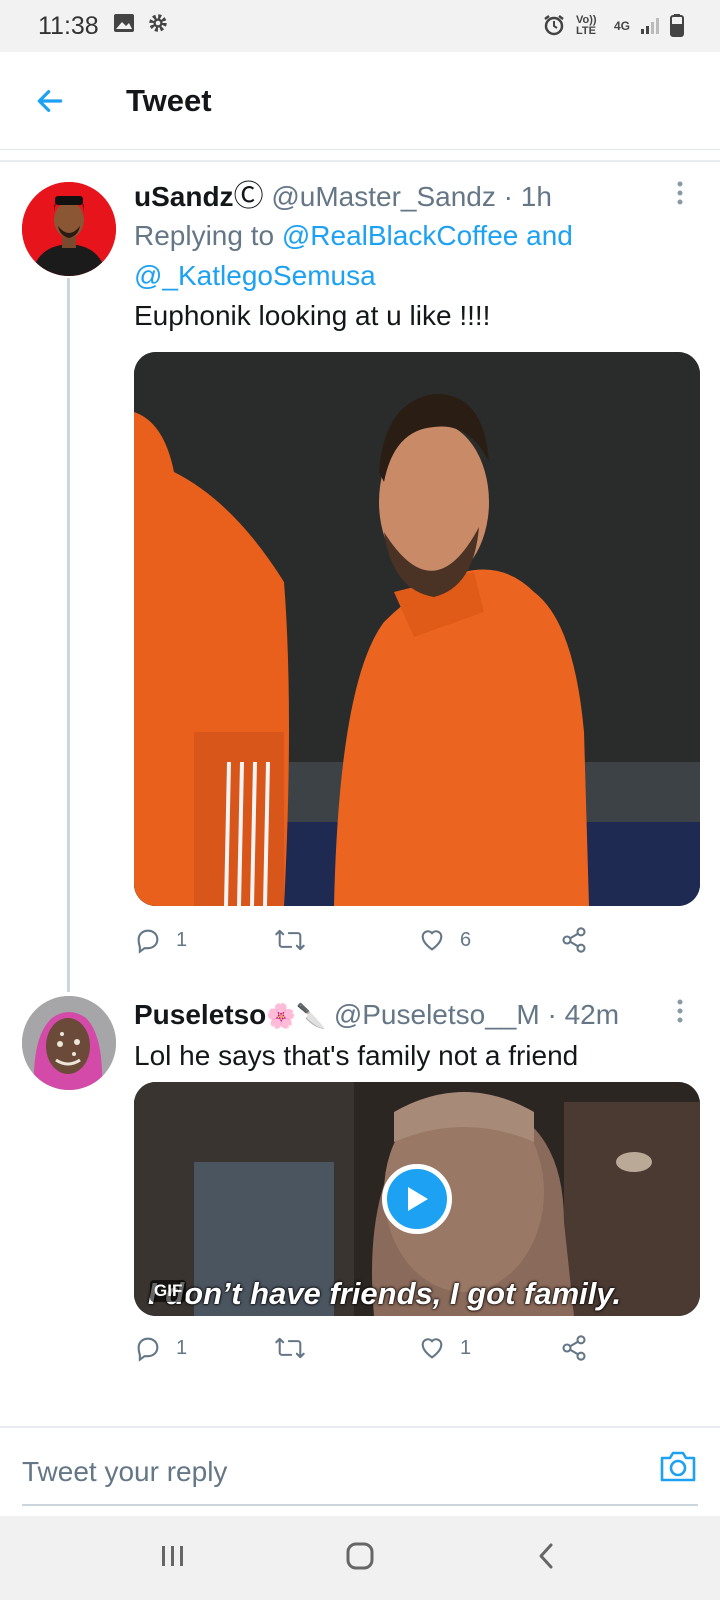  I want to click on author-handle: @Puseletso__M · 42m, so click(476, 1014).